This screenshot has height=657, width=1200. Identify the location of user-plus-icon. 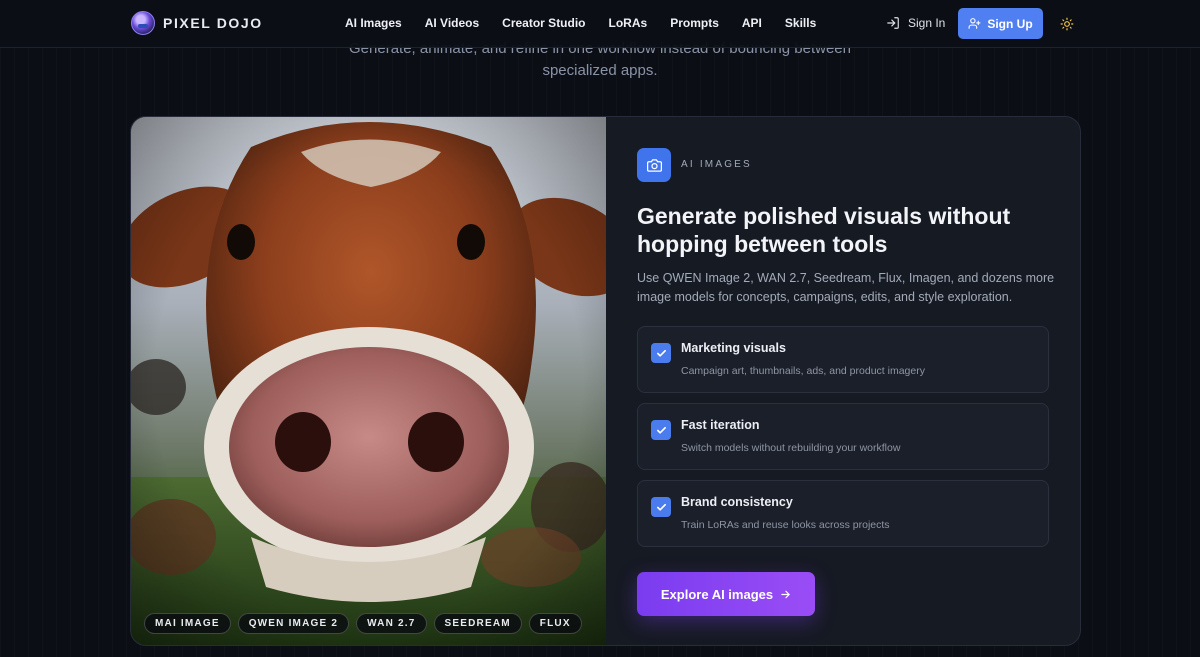
(974, 23).